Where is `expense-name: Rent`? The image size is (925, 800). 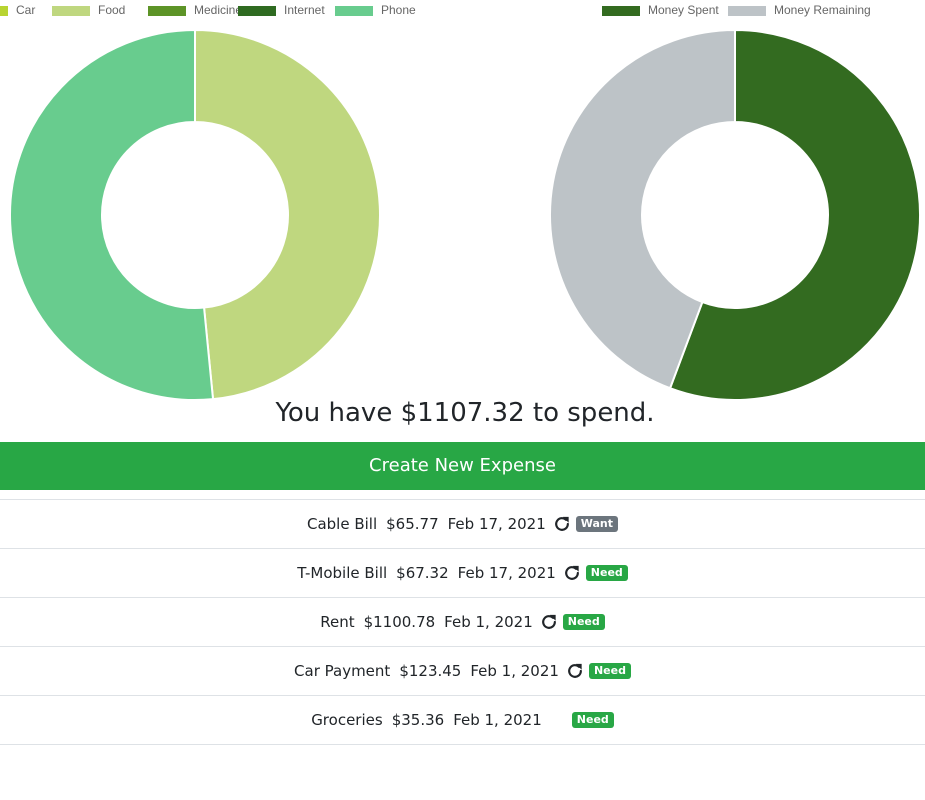 expense-name: Rent is located at coordinates (337, 622).